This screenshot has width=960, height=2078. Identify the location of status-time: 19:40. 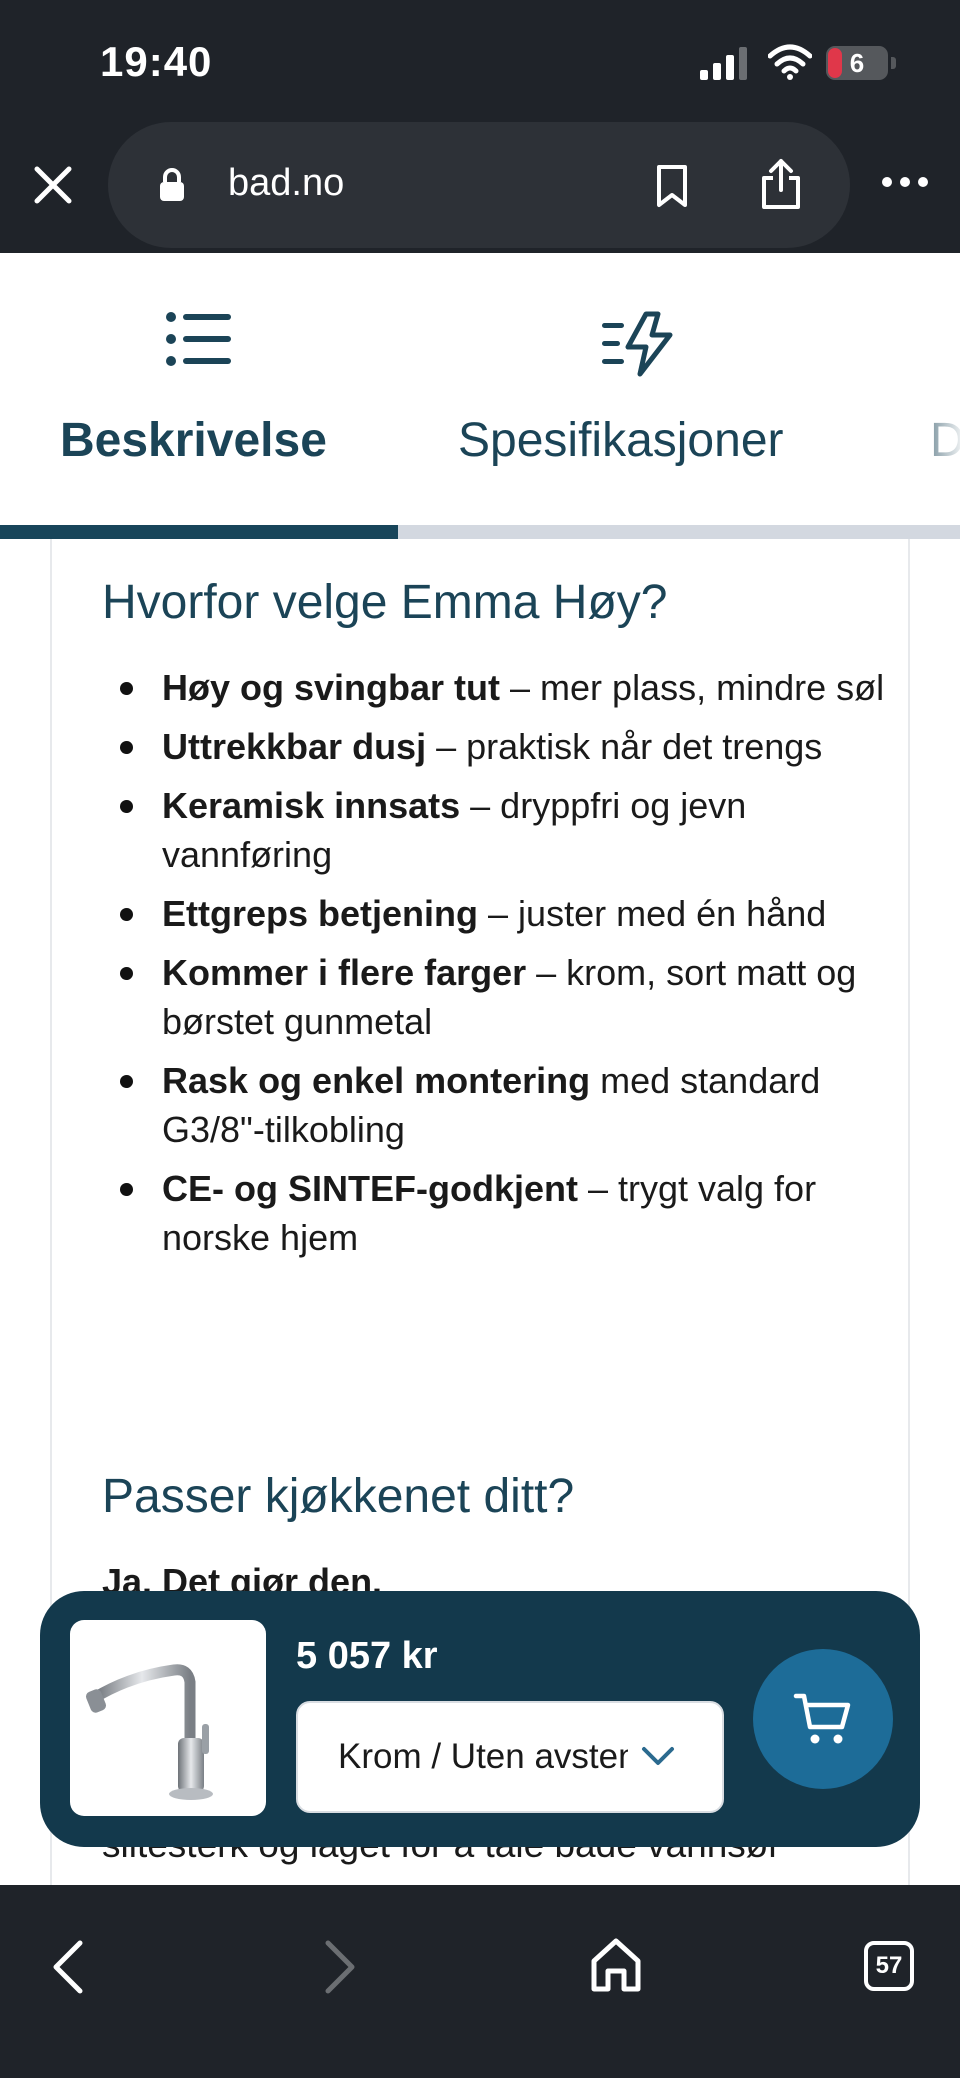
(156, 61).